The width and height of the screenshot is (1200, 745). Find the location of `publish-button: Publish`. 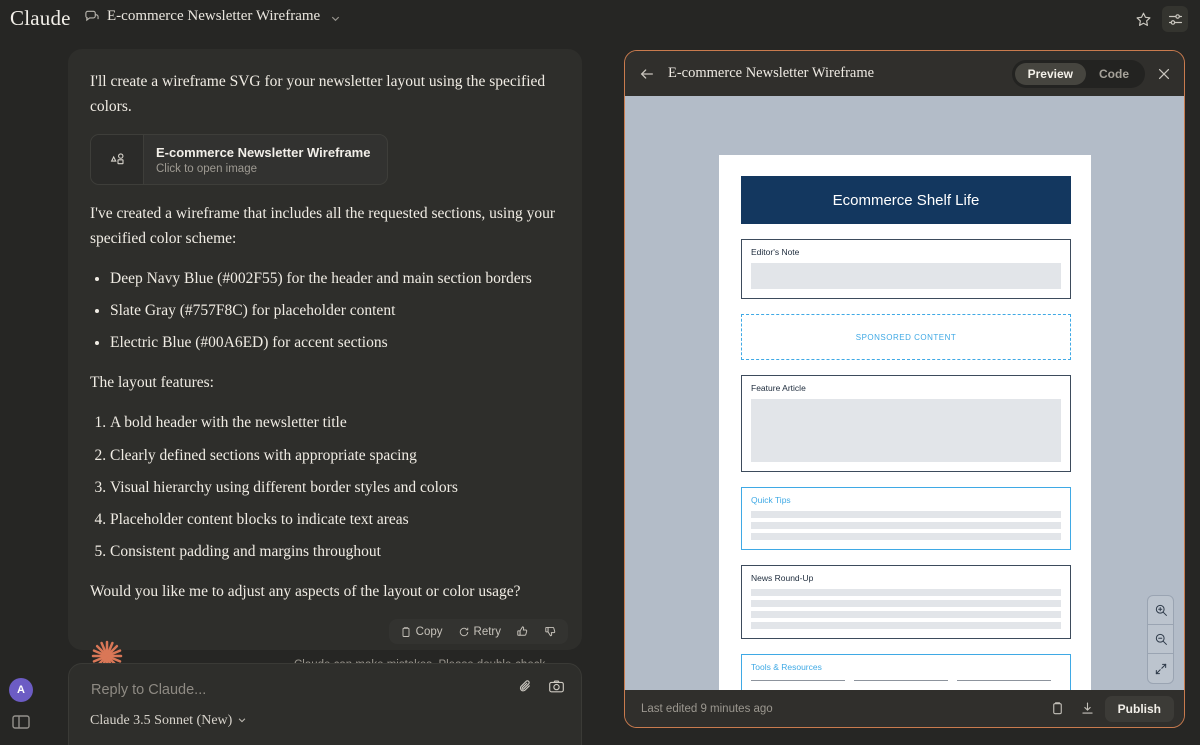

publish-button: Publish is located at coordinates (1139, 708).